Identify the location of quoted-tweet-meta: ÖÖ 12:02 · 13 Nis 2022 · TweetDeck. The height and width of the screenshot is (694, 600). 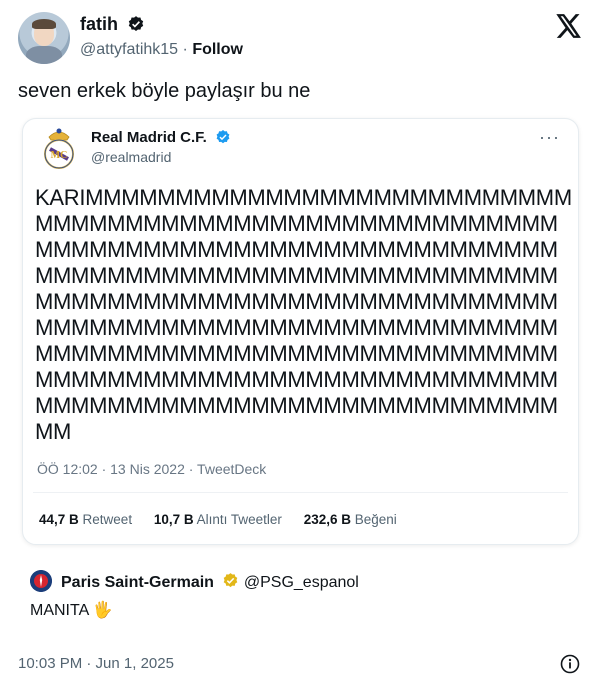
(152, 469).